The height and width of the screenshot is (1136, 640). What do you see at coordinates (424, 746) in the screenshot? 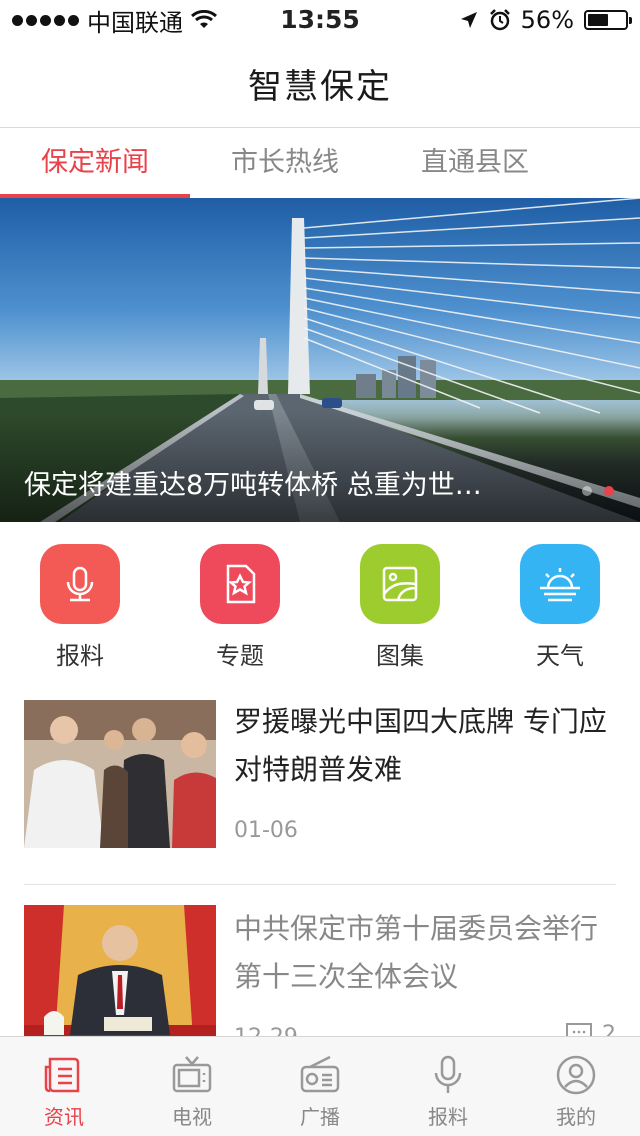
I see `news-title: 罗援曝光中国四大底牌 专门应对特朗普发难` at bounding box center [424, 746].